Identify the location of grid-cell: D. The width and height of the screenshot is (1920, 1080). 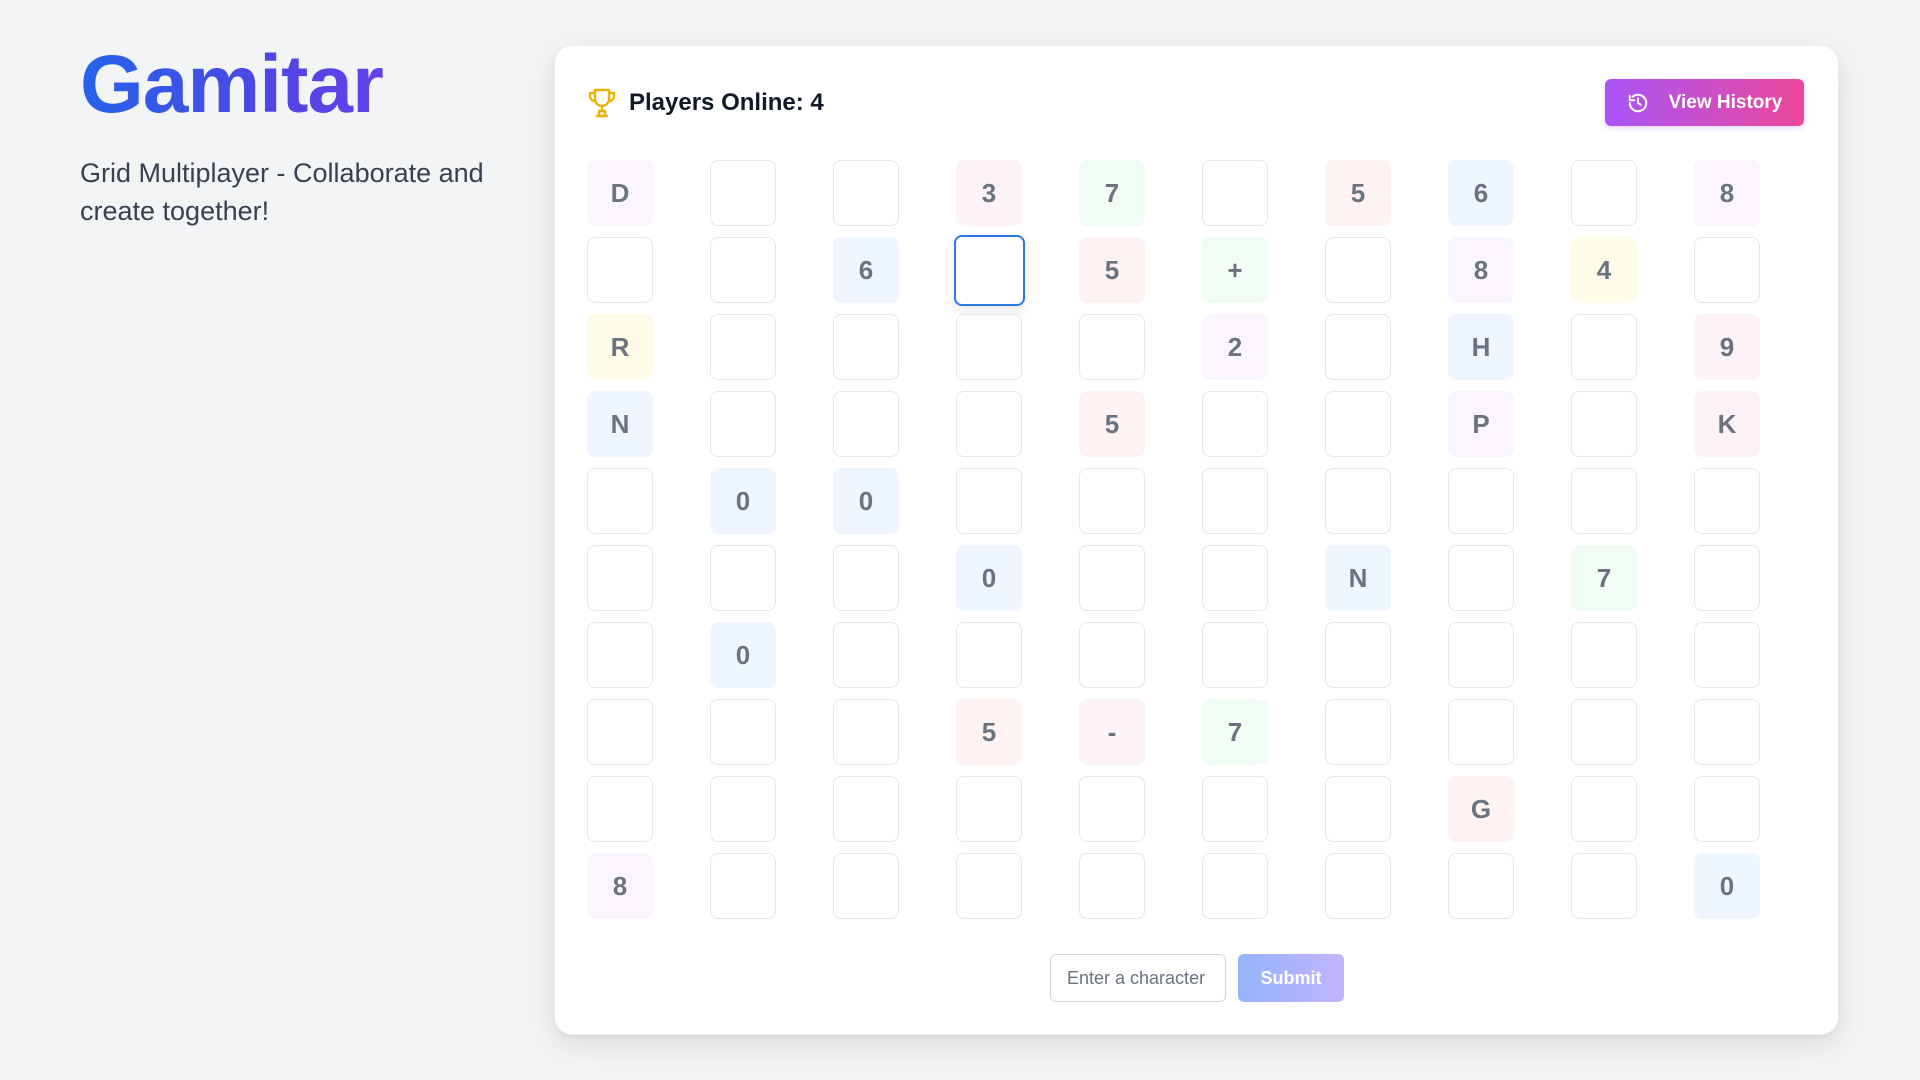
(620, 193).